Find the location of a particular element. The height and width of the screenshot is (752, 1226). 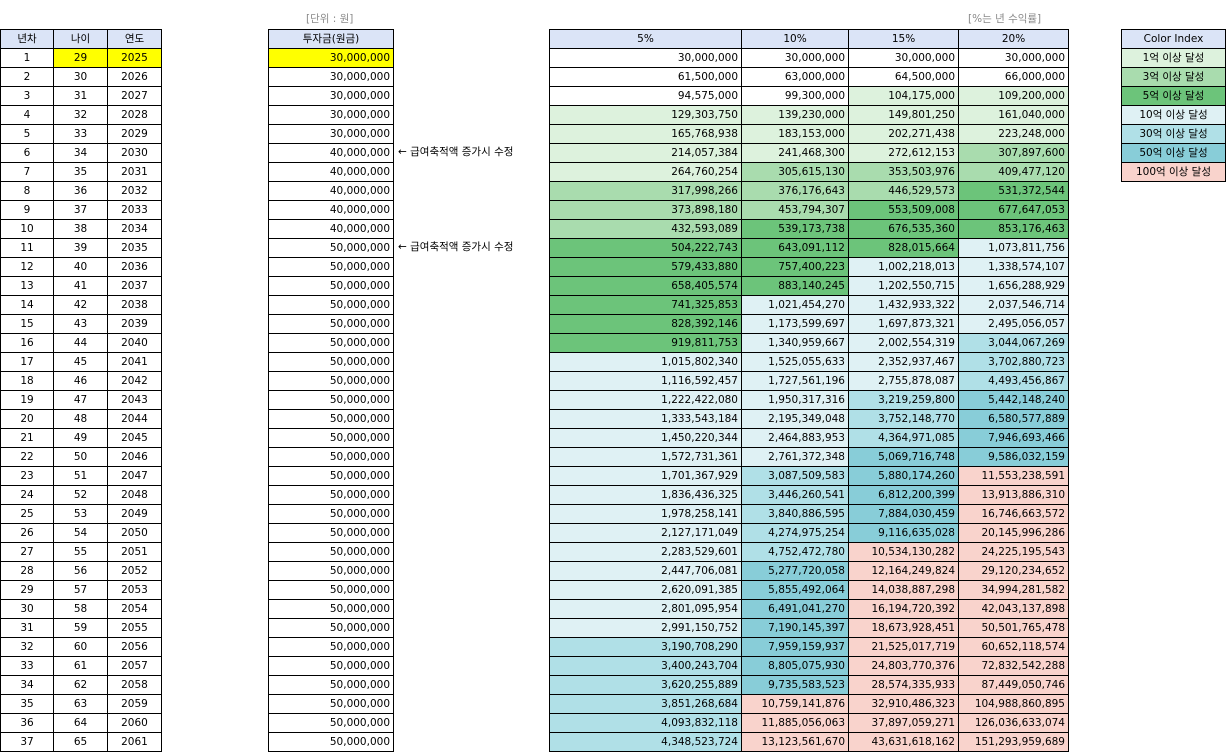

year-index-cell: 17 is located at coordinates (27, 362).